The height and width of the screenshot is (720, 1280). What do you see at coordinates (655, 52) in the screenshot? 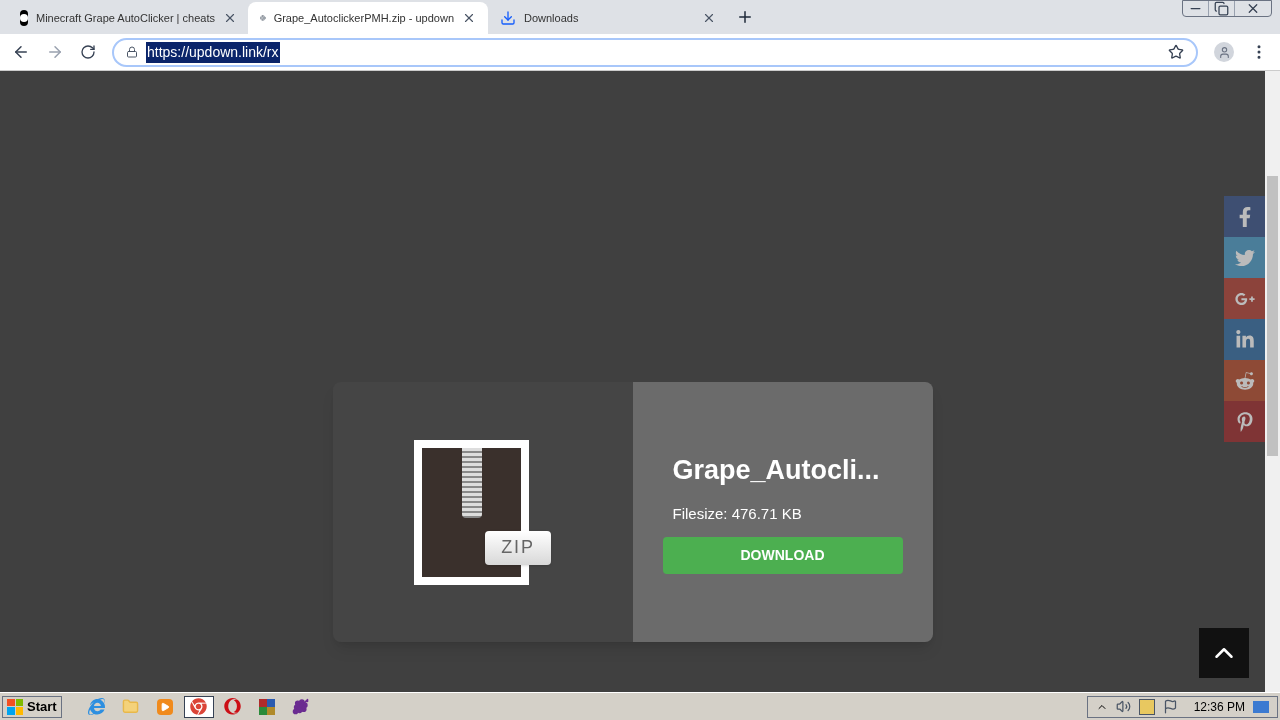
I see `address-bar: https://updown.link/rx` at bounding box center [655, 52].